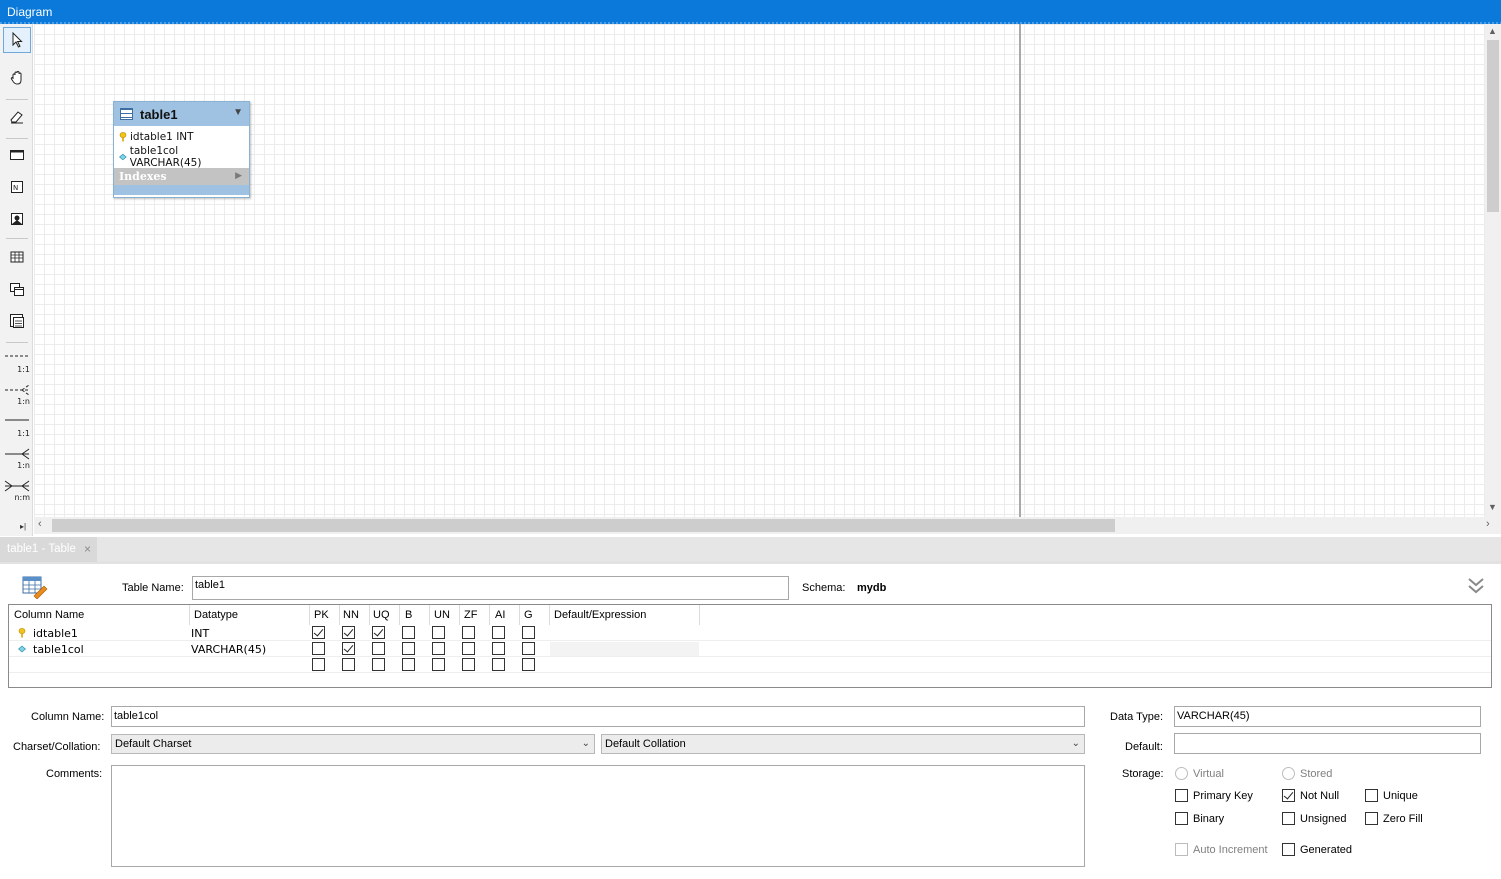  What do you see at coordinates (17, 342) in the screenshot?
I see `toolbar-separator` at bounding box center [17, 342].